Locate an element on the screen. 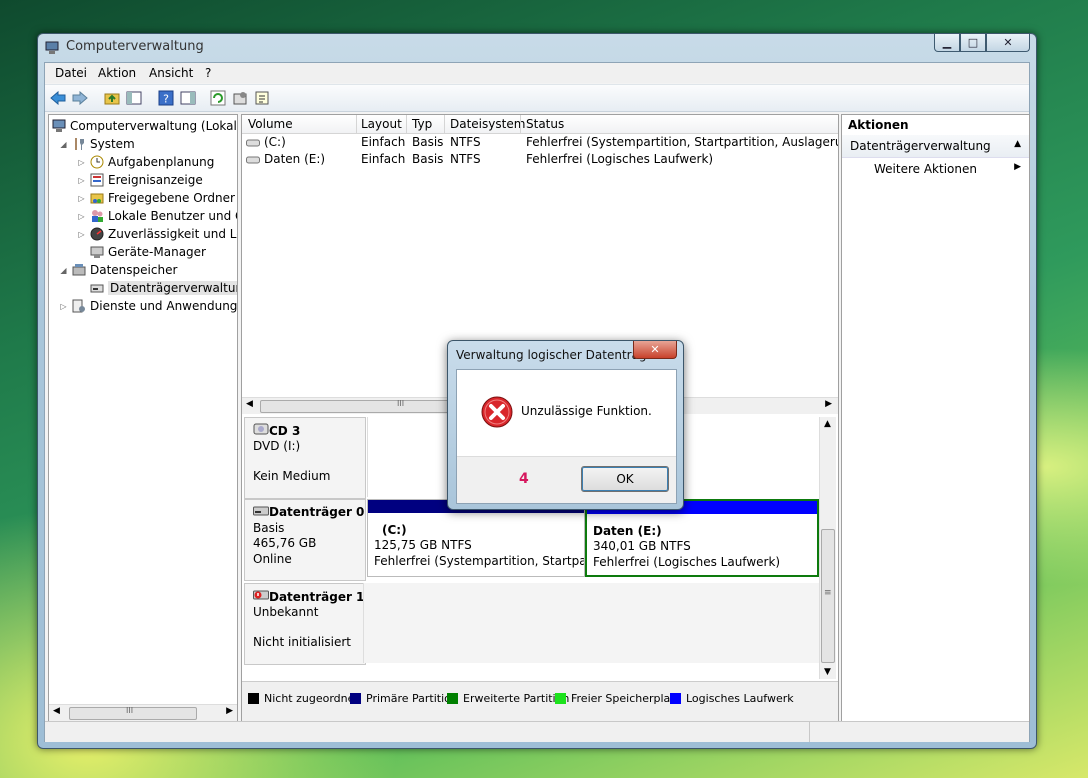  tree-item-geraete-manager: Geräte-Manager is located at coordinates (147, 252).